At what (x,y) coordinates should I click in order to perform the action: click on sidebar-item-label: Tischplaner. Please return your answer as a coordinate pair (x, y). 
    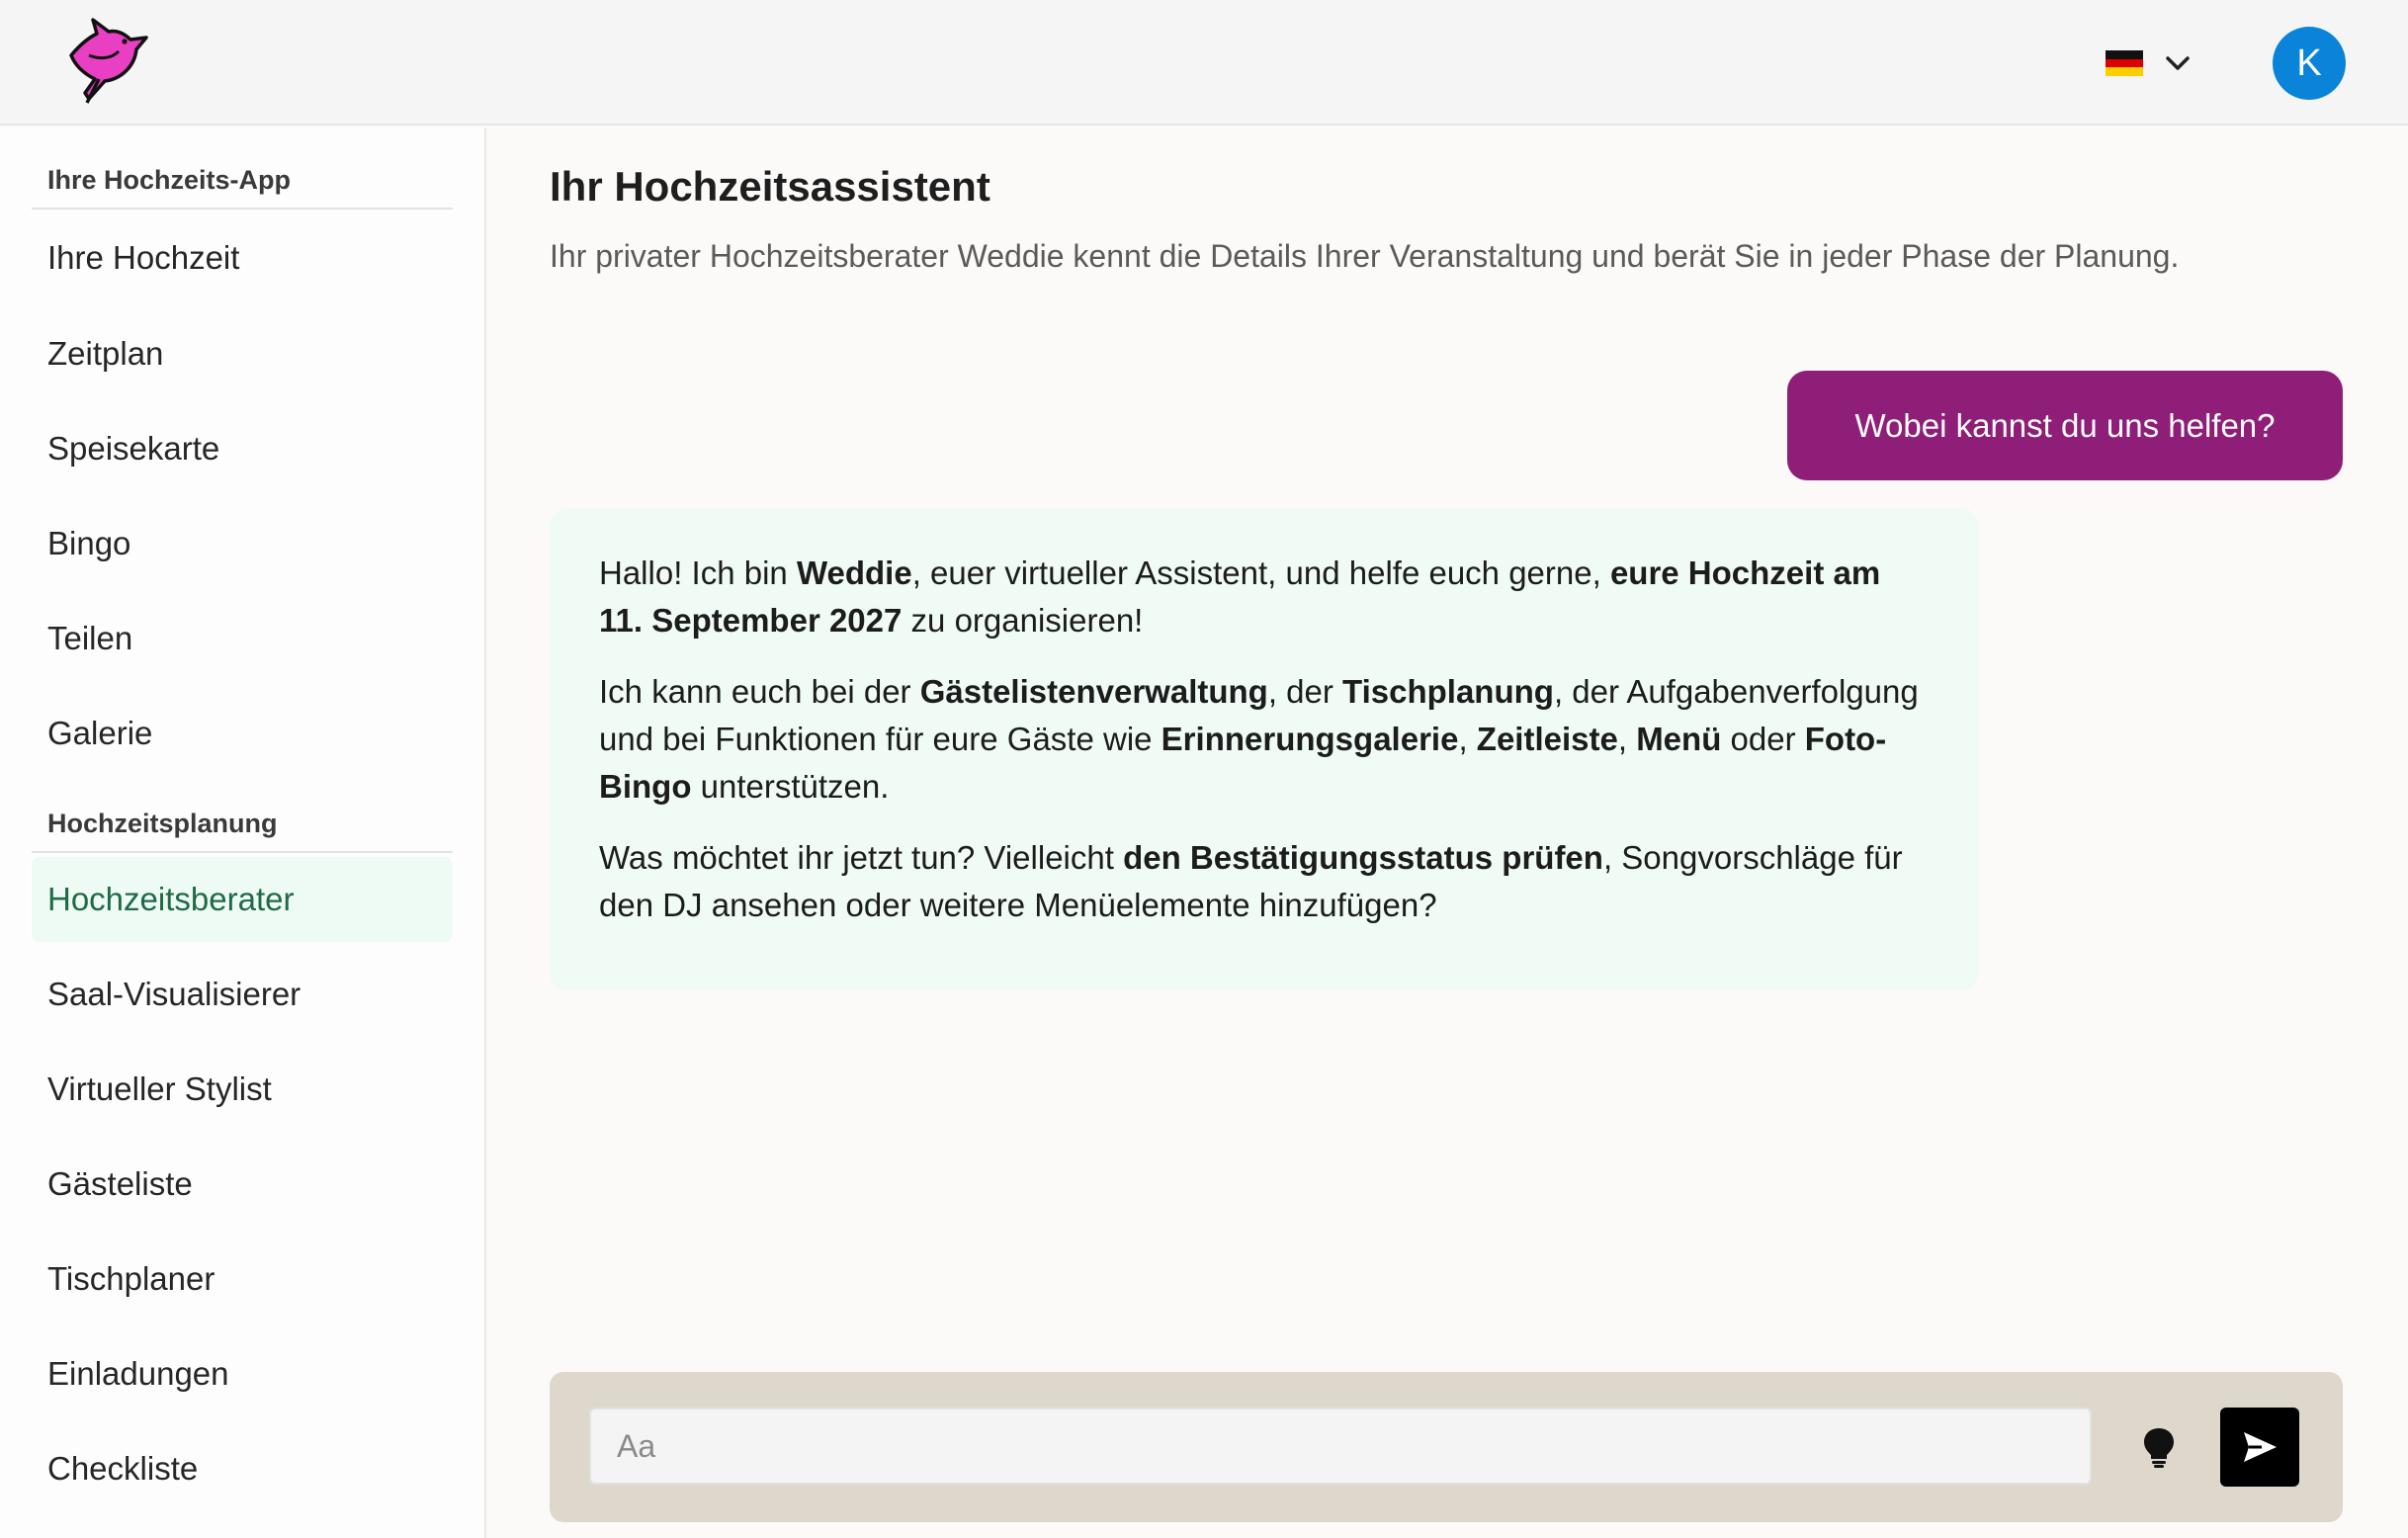
    Looking at the image, I should click on (131, 1278).